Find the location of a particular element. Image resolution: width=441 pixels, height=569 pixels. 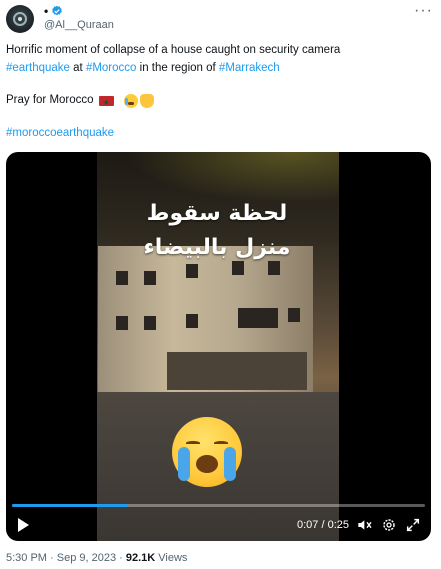

play-icon is located at coordinates (23, 525).